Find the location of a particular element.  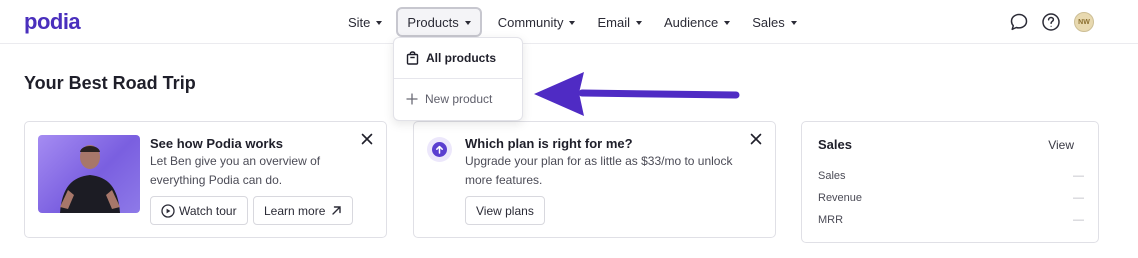

menu-item-new-product: New product is located at coordinates (458, 99).